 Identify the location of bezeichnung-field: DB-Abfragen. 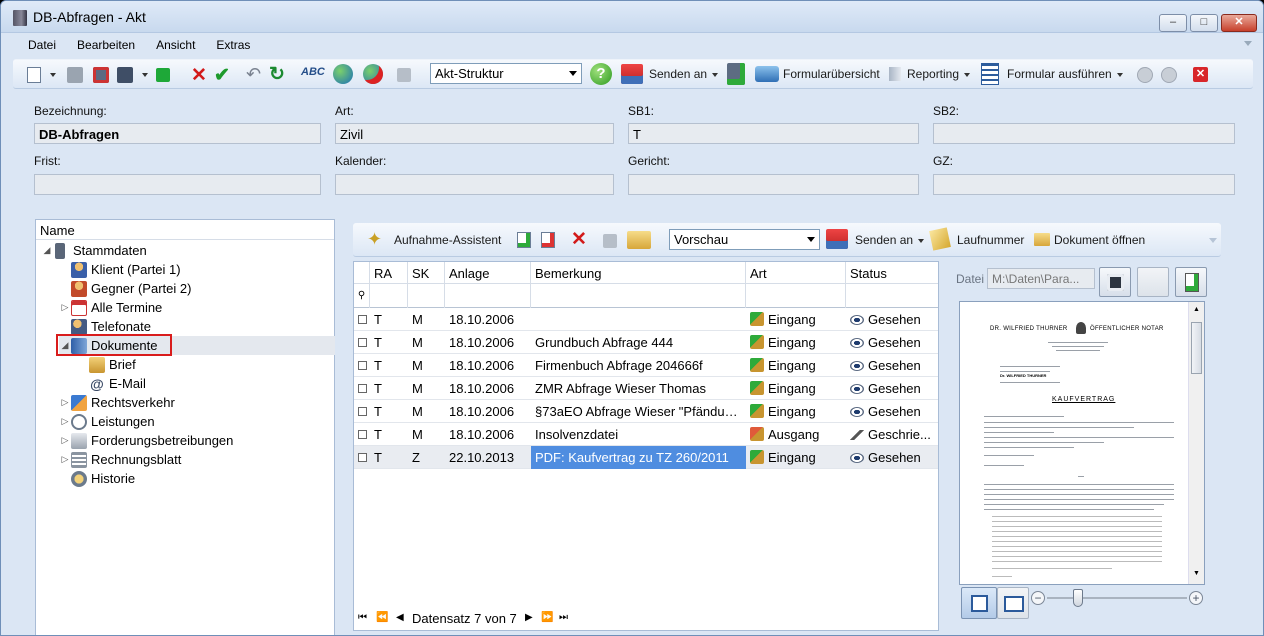
(177, 133).